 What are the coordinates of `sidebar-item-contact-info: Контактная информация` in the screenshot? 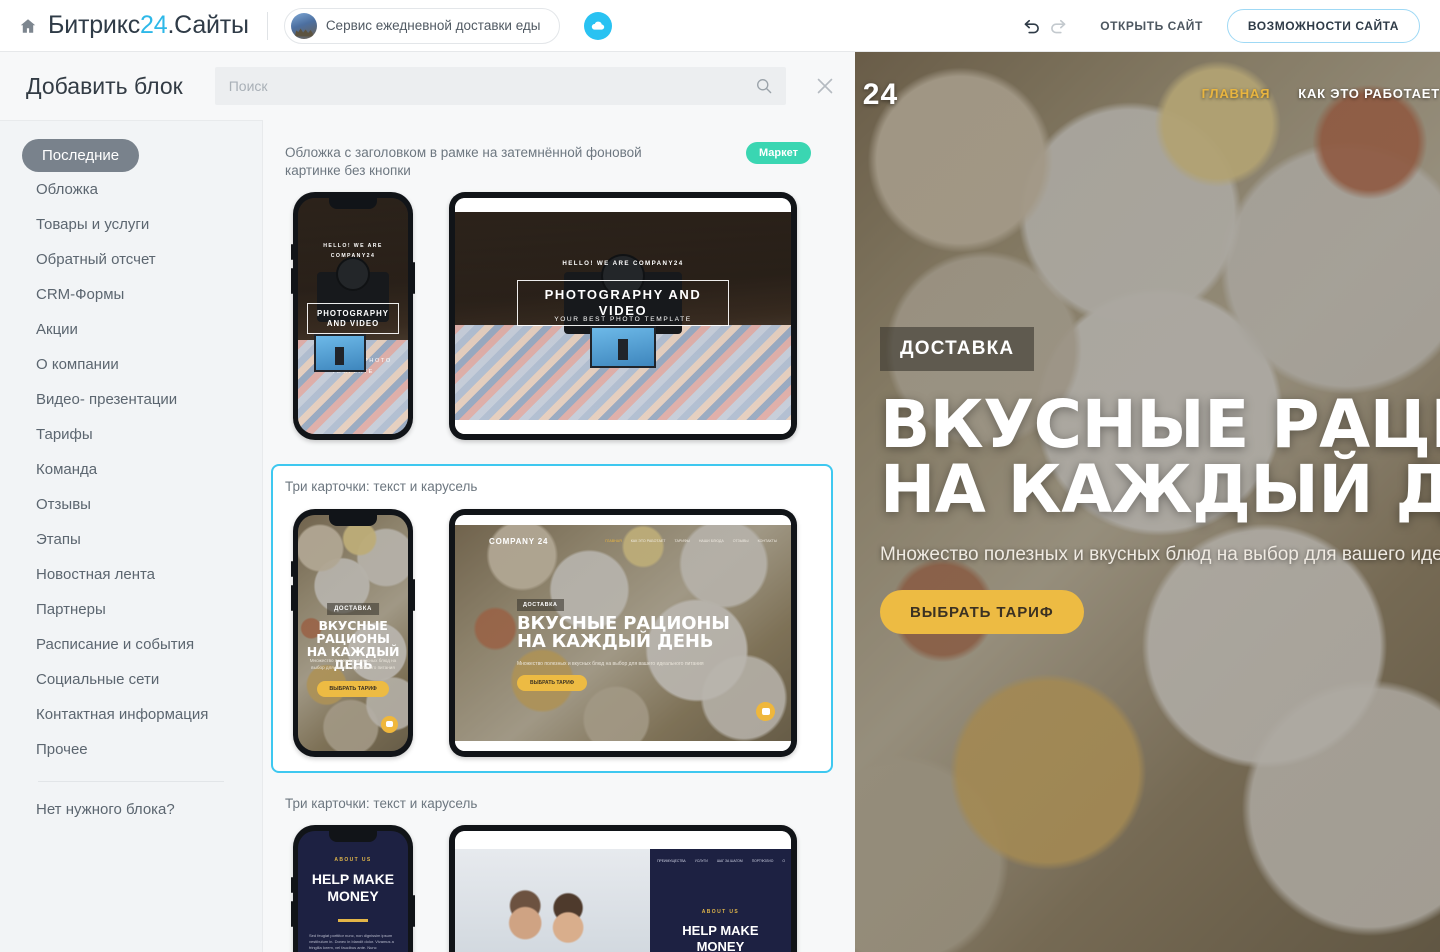 It's located at (131, 714).